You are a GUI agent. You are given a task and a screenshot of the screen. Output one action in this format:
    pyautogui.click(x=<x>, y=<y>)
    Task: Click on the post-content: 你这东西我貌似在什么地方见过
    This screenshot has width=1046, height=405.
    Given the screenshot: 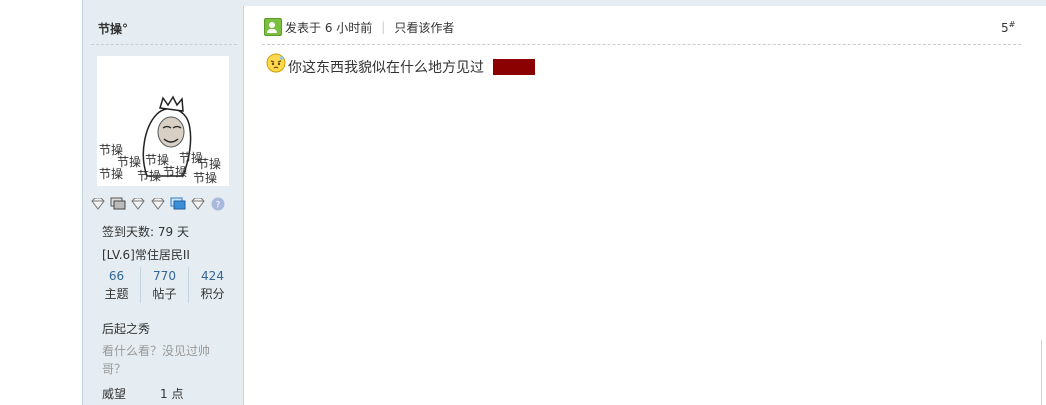 What is the action you would take?
    pyautogui.click(x=400, y=65)
    